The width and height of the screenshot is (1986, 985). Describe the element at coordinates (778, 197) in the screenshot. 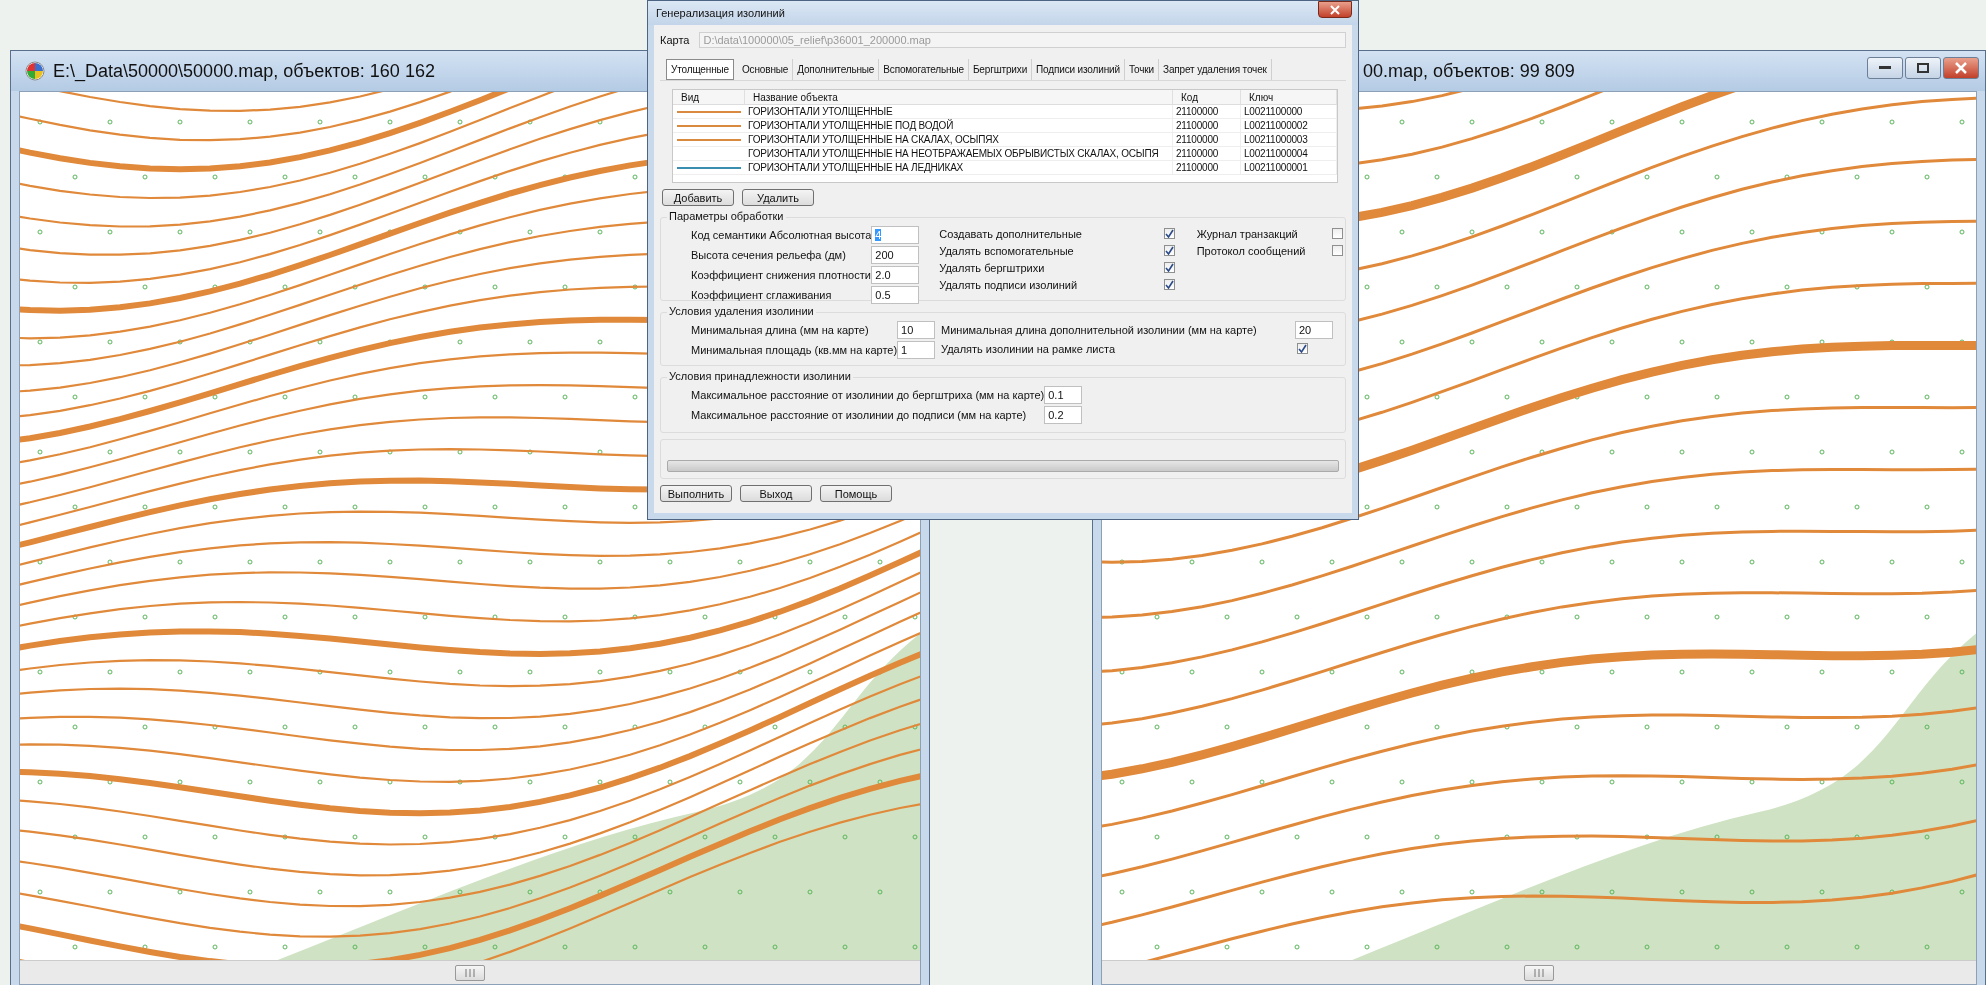

I see `table-button: Удалить` at that location.